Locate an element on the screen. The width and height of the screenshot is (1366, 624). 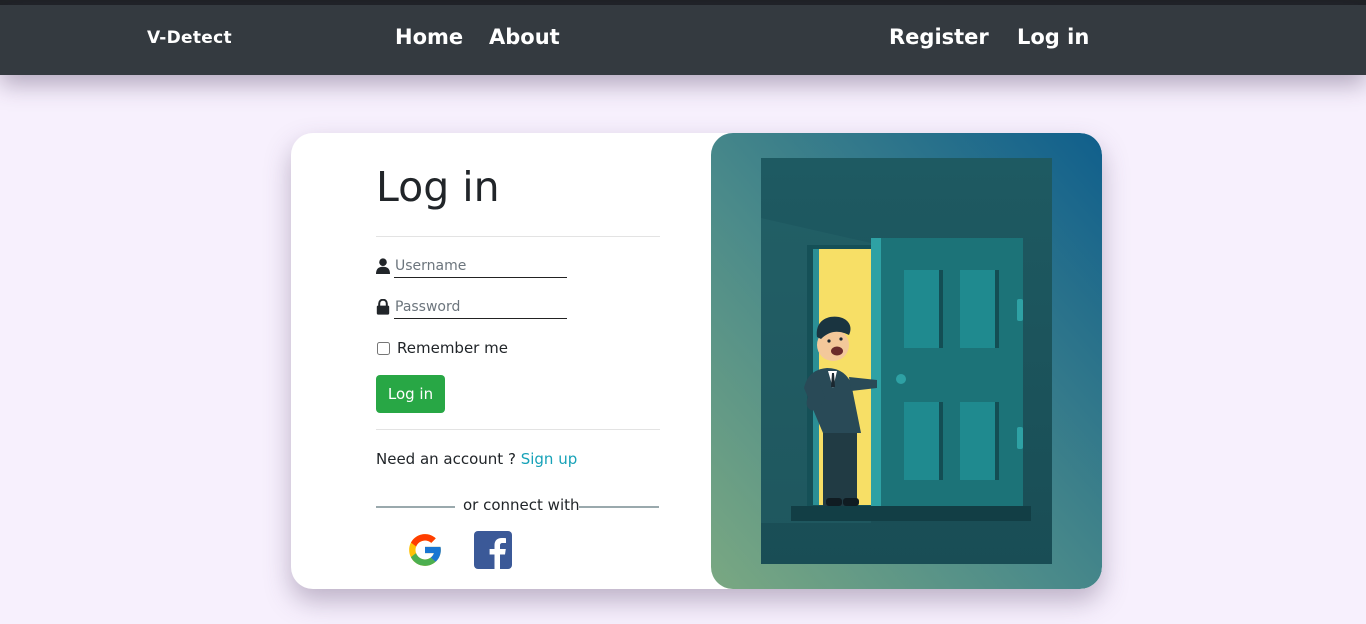
remember-me: Remember me is located at coordinates (442, 348).